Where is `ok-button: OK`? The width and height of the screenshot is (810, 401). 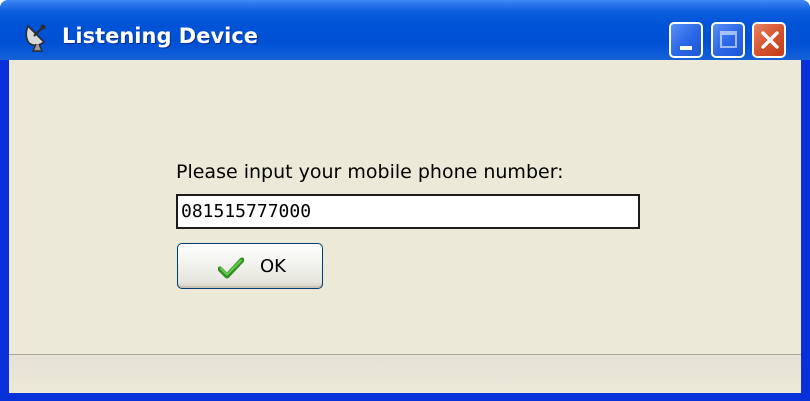
ok-button: OK is located at coordinates (250, 266).